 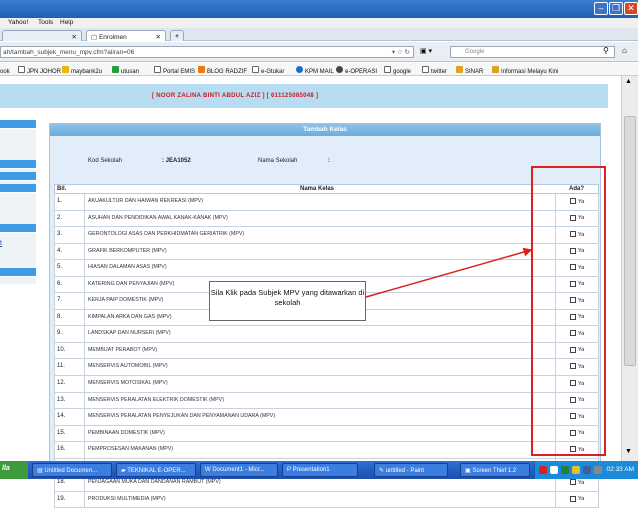 What do you see at coordinates (319, 34) in the screenshot?
I see `tab-bar: ✕ ▢ Enrolmen ✕ +` at bounding box center [319, 34].